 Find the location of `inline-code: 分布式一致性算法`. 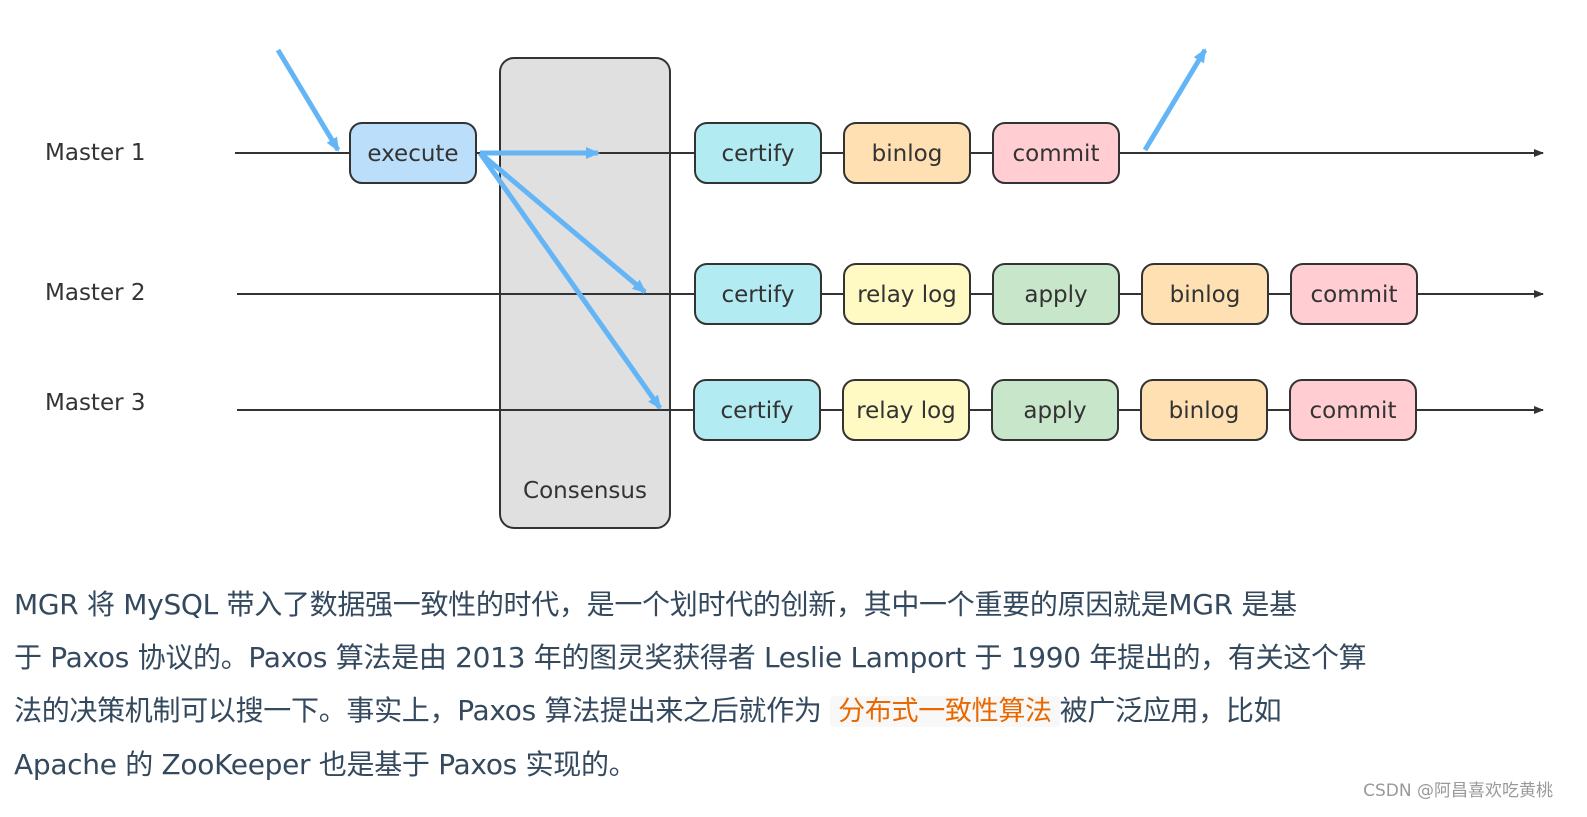

inline-code: 分布式一致性算法 is located at coordinates (945, 711).